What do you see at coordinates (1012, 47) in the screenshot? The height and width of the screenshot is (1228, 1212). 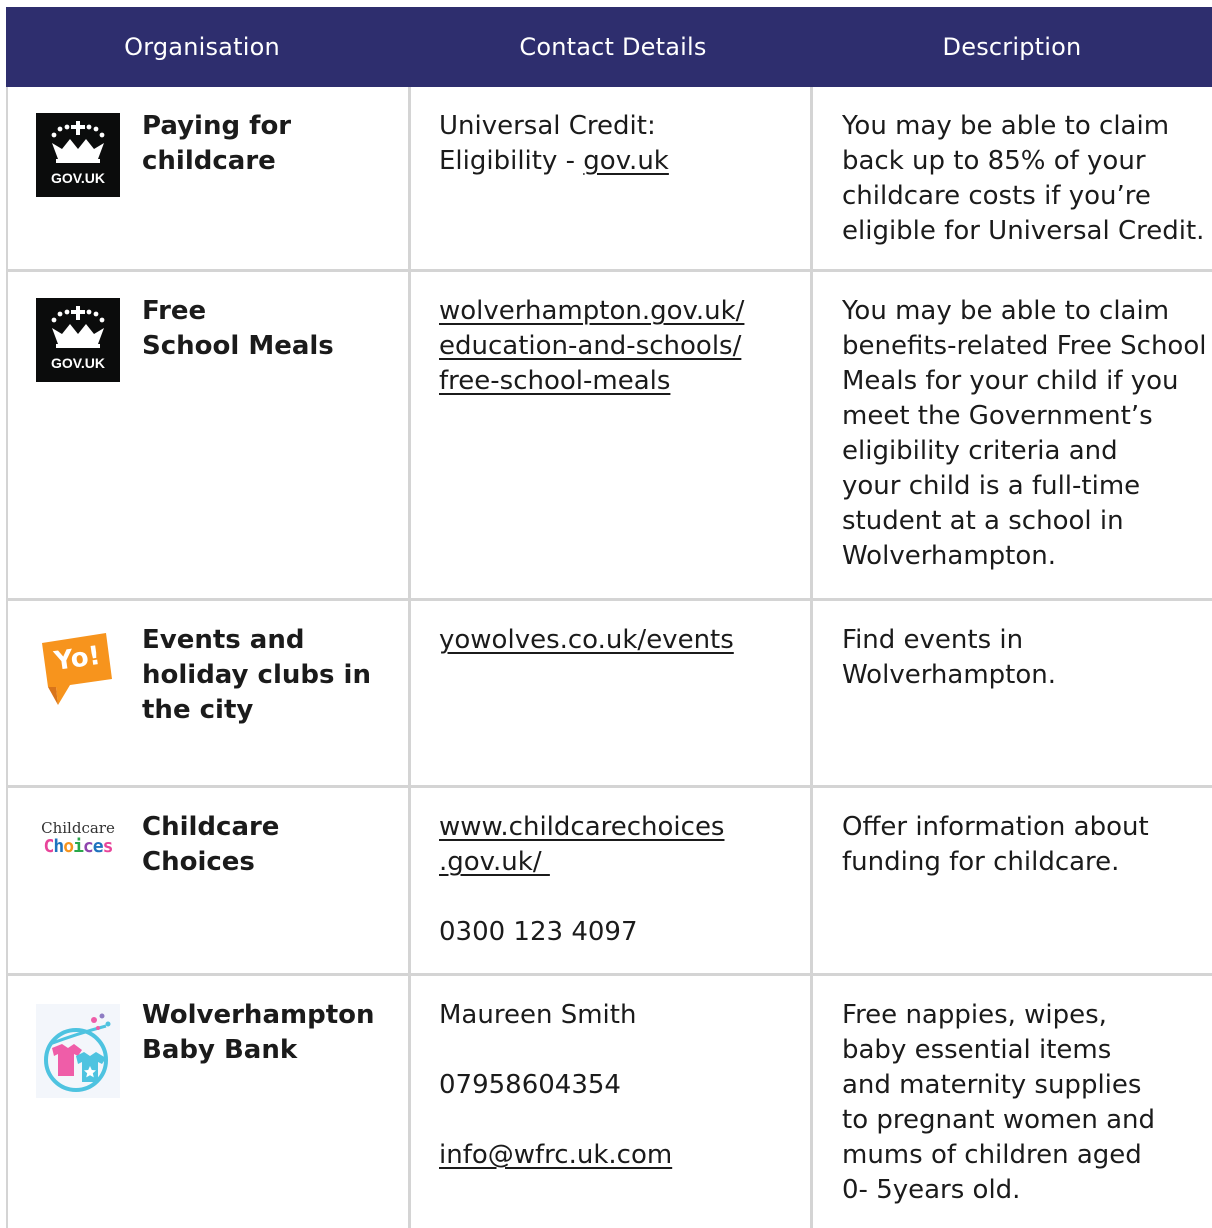 I see `header-description: Description` at bounding box center [1012, 47].